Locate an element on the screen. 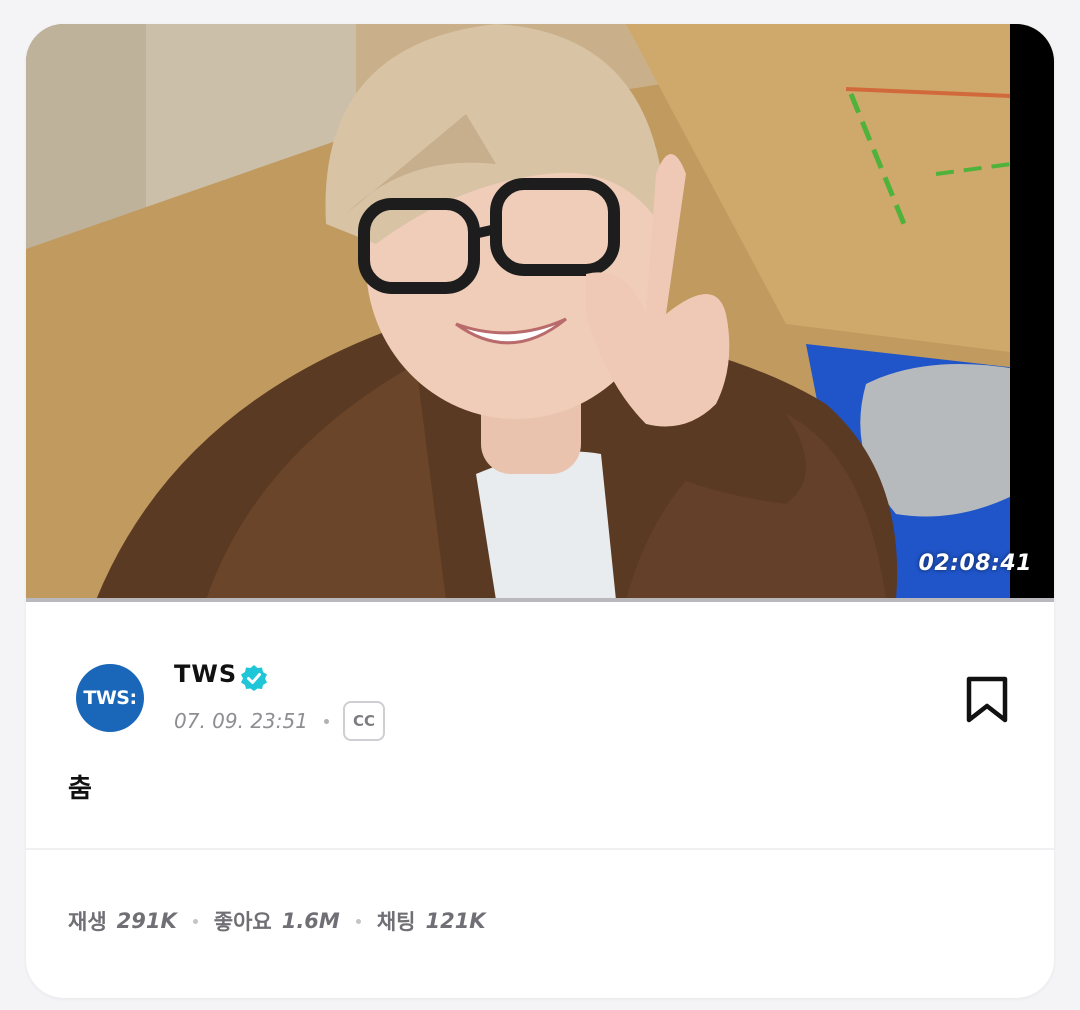 This screenshot has width=1080, height=1010. likes-label: 좋아요 is located at coordinates (242, 922).